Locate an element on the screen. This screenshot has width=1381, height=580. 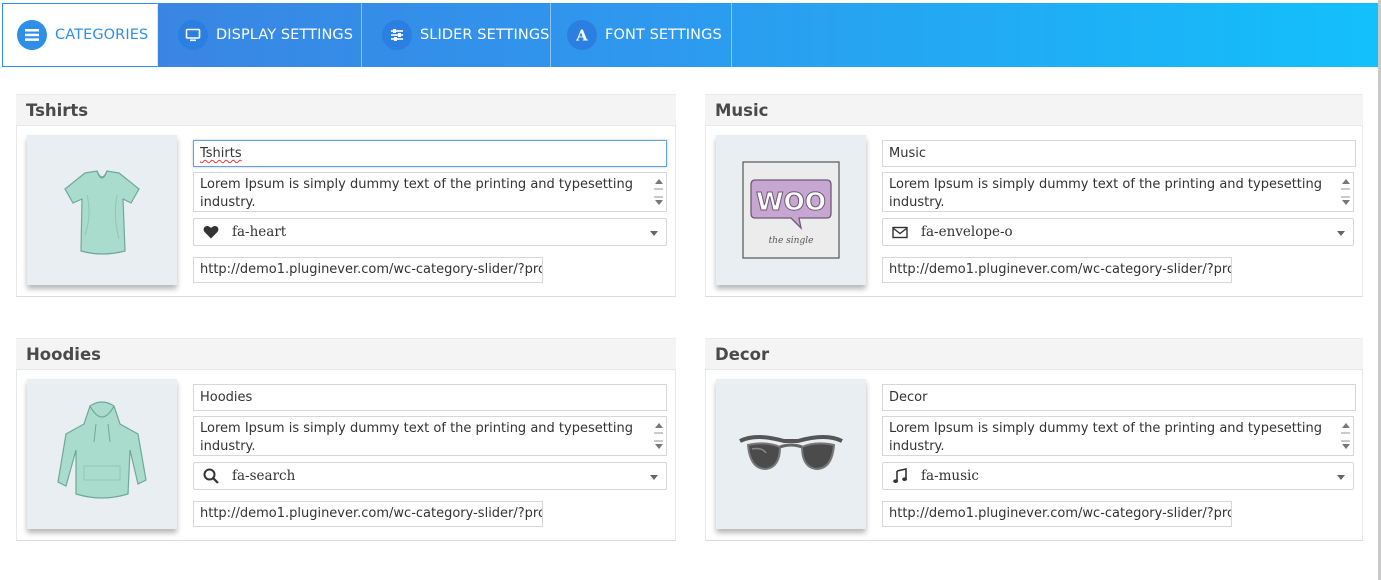
tab-display-settings: DISPLAY SETTINGS is located at coordinates (260, 35).